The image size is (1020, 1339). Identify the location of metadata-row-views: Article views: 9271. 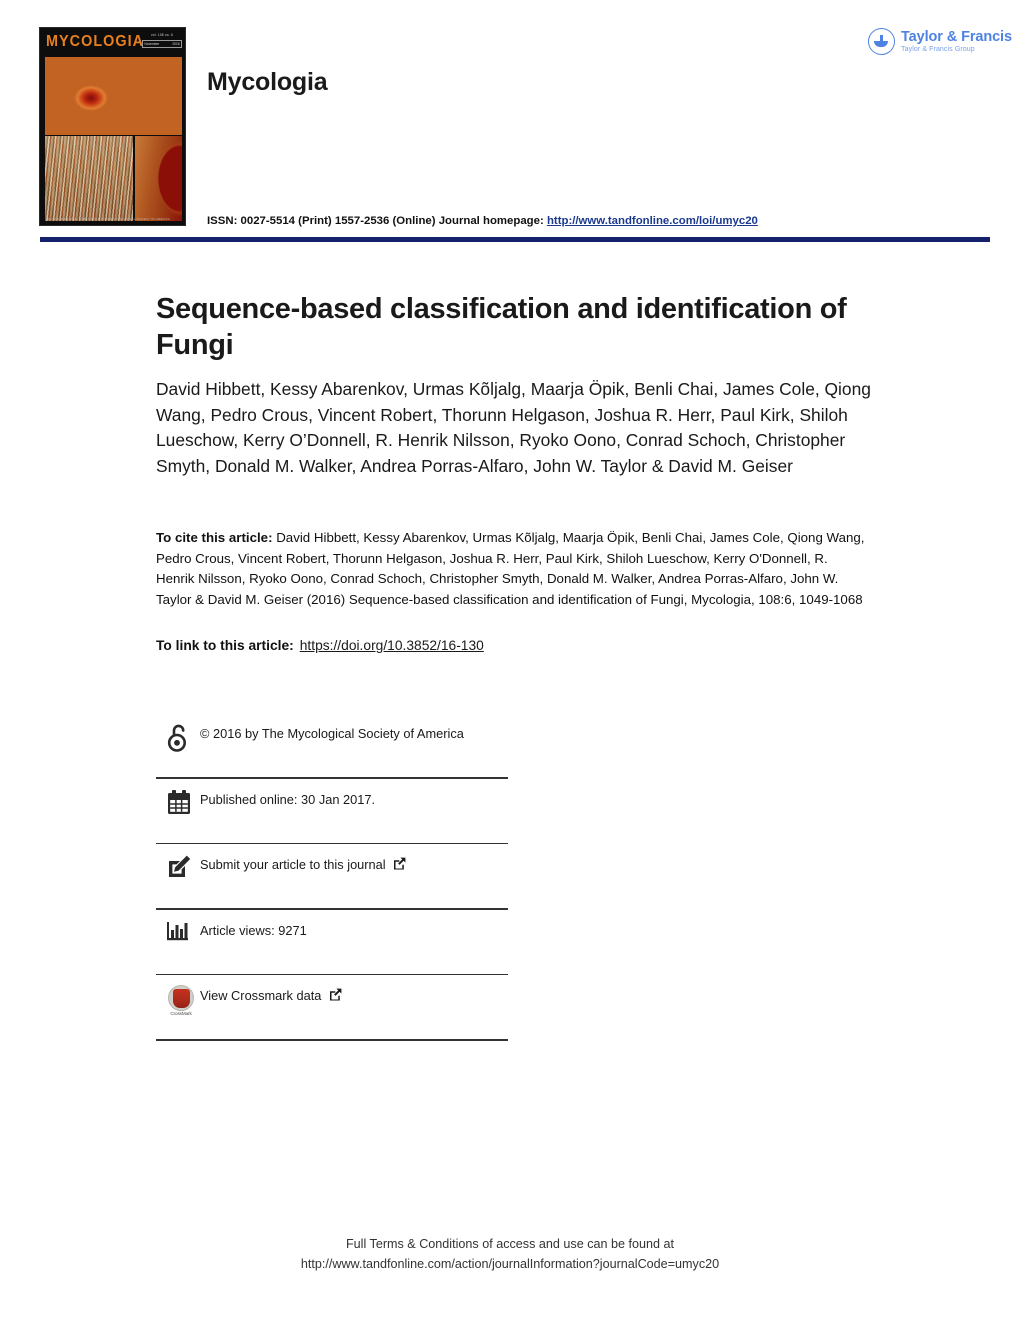
(332, 942).